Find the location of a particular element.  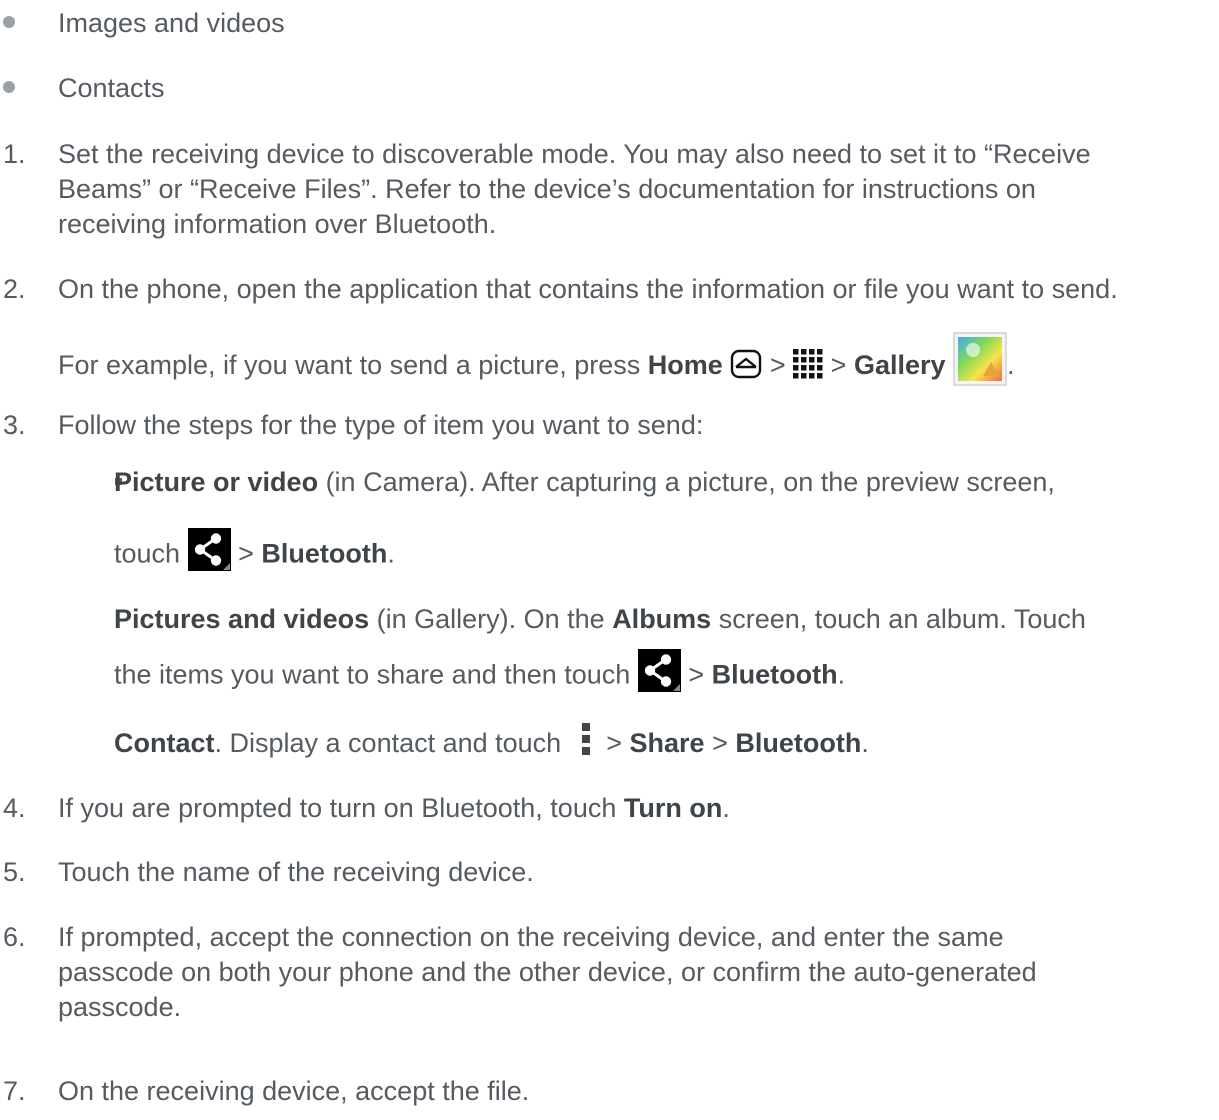

step-5-text: Touch the name of the receiving device. is located at coordinates (296, 872).